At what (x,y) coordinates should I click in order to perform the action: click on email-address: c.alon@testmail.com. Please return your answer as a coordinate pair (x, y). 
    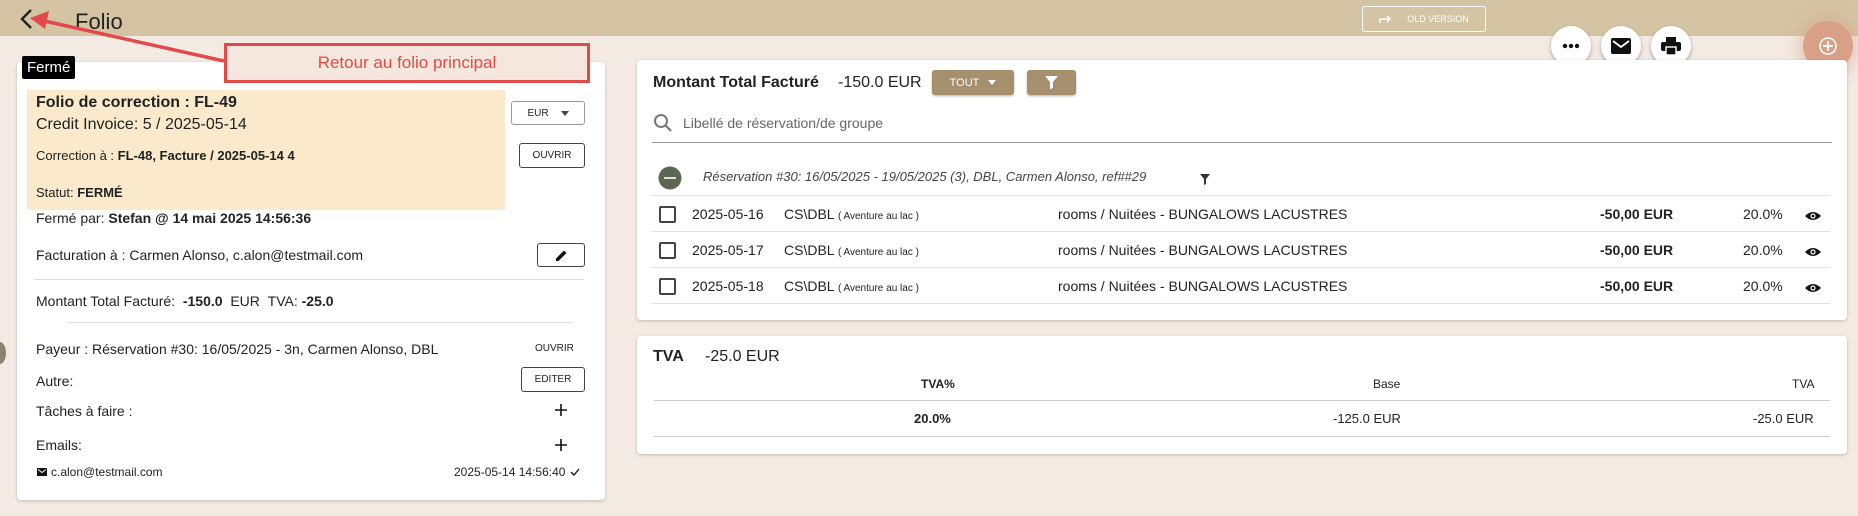
    Looking at the image, I should click on (107, 472).